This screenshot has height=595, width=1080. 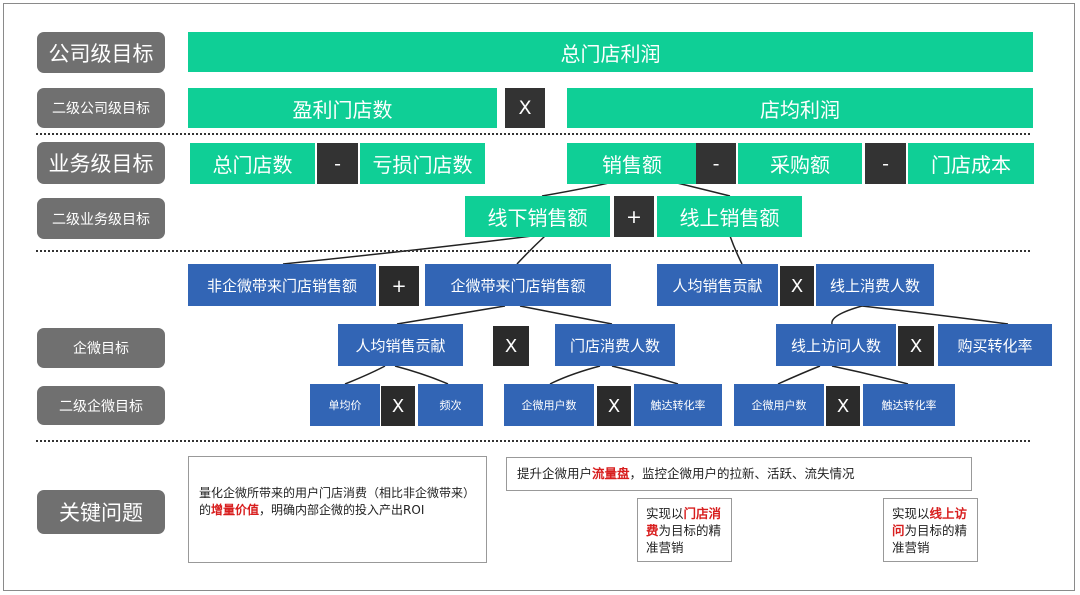 I want to click on profitable-stores-box: 盈利门店数, so click(x=342, y=108).